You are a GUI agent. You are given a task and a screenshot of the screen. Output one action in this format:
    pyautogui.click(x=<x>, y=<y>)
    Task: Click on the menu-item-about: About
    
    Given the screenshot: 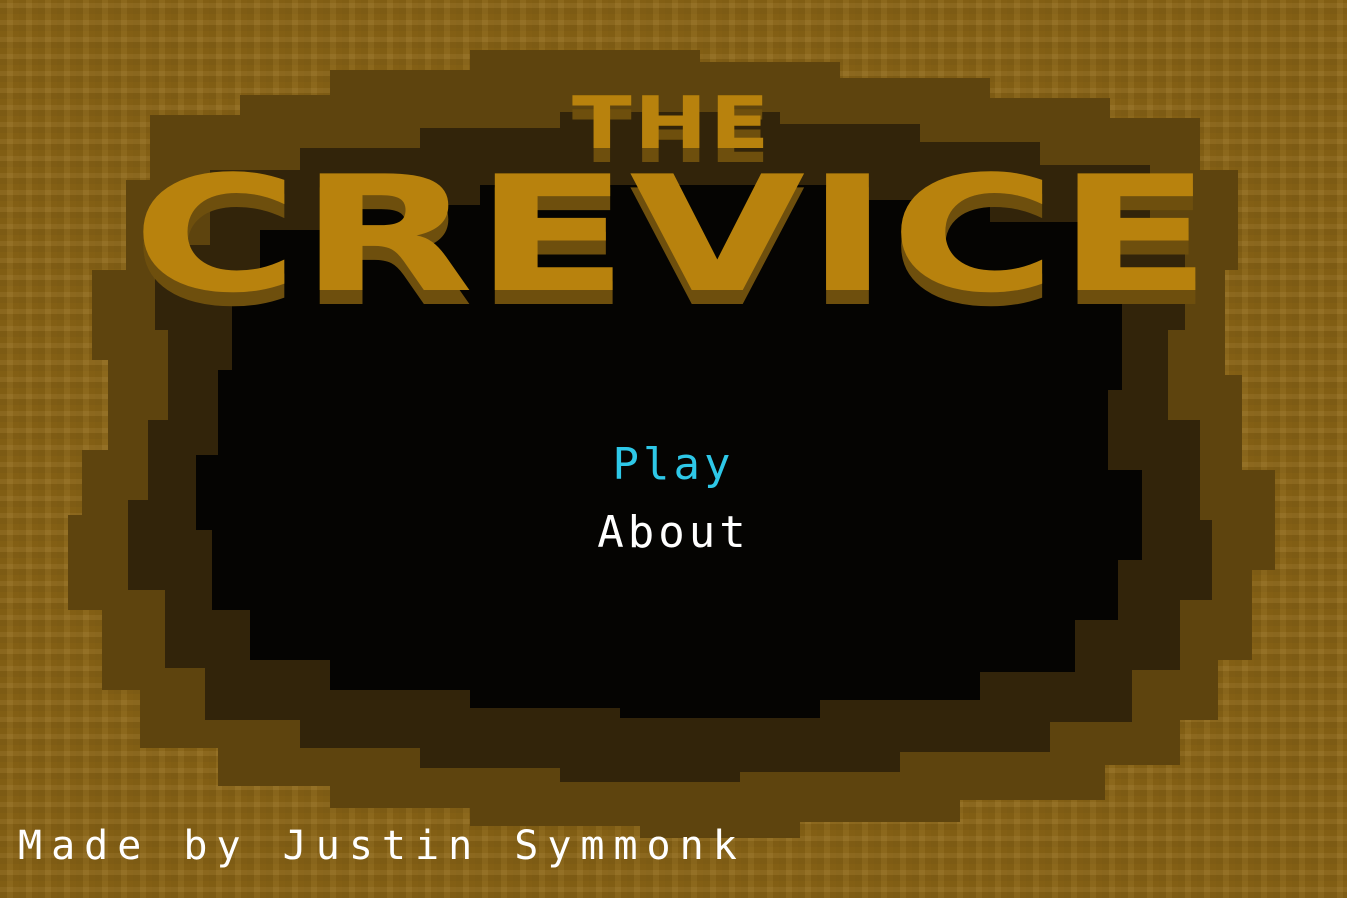 What is the action you would take?
    pyautogui.click(x=673, y=533)
    